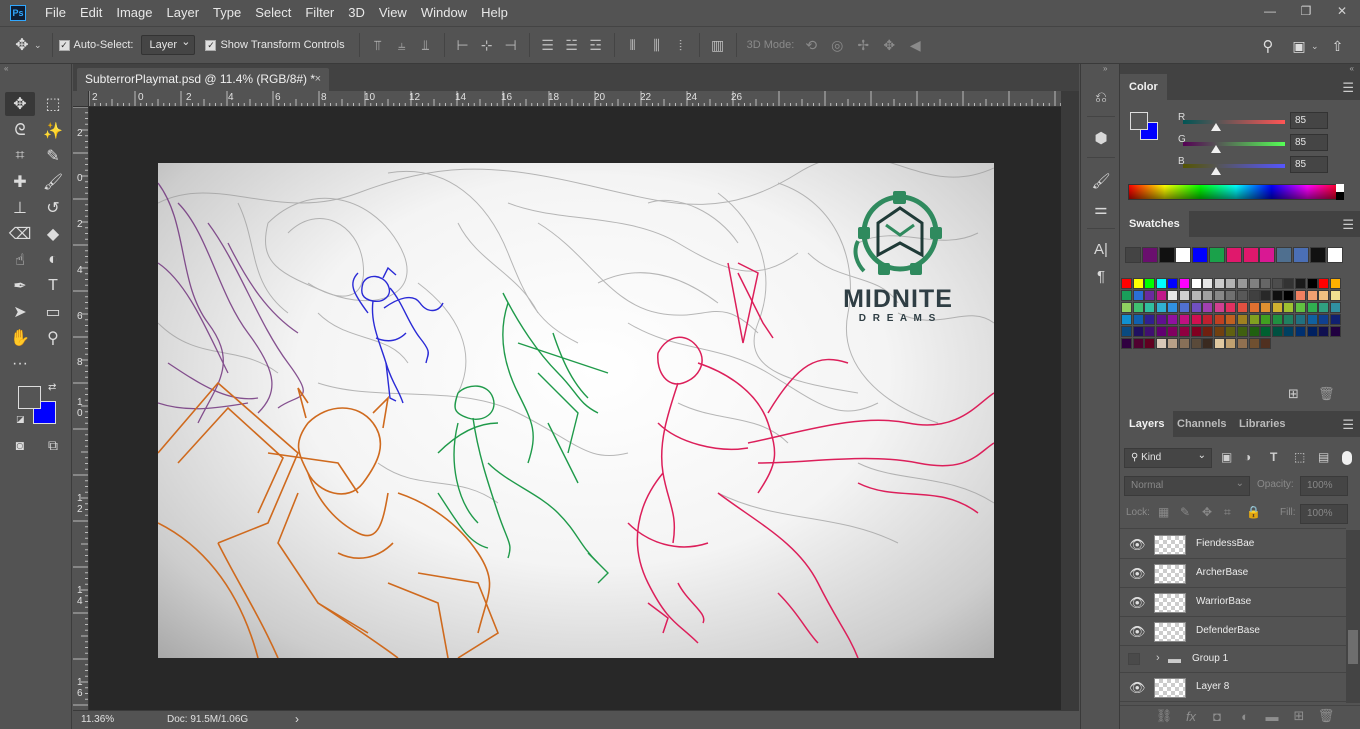 The width and height of the screenshot is (1360, 729). What do you see at coordinates (168, 44) in the screenshot?
I see `auto-select-target-dropdown: Layer` at bounding box center [168, 44].